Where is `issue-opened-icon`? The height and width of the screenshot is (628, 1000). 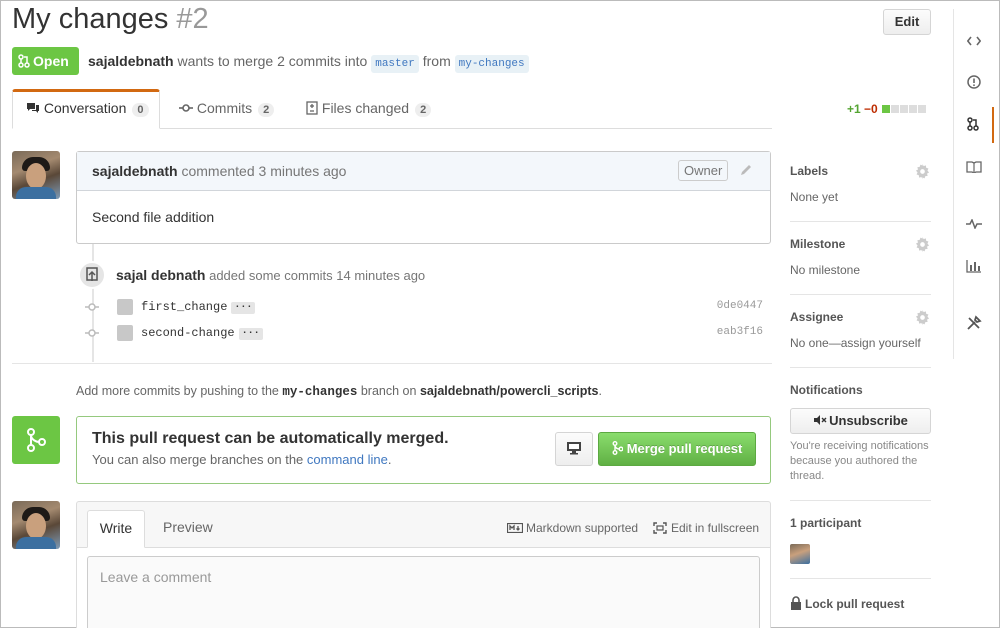
issue-opened-icon is located at coordinates (974, 82).